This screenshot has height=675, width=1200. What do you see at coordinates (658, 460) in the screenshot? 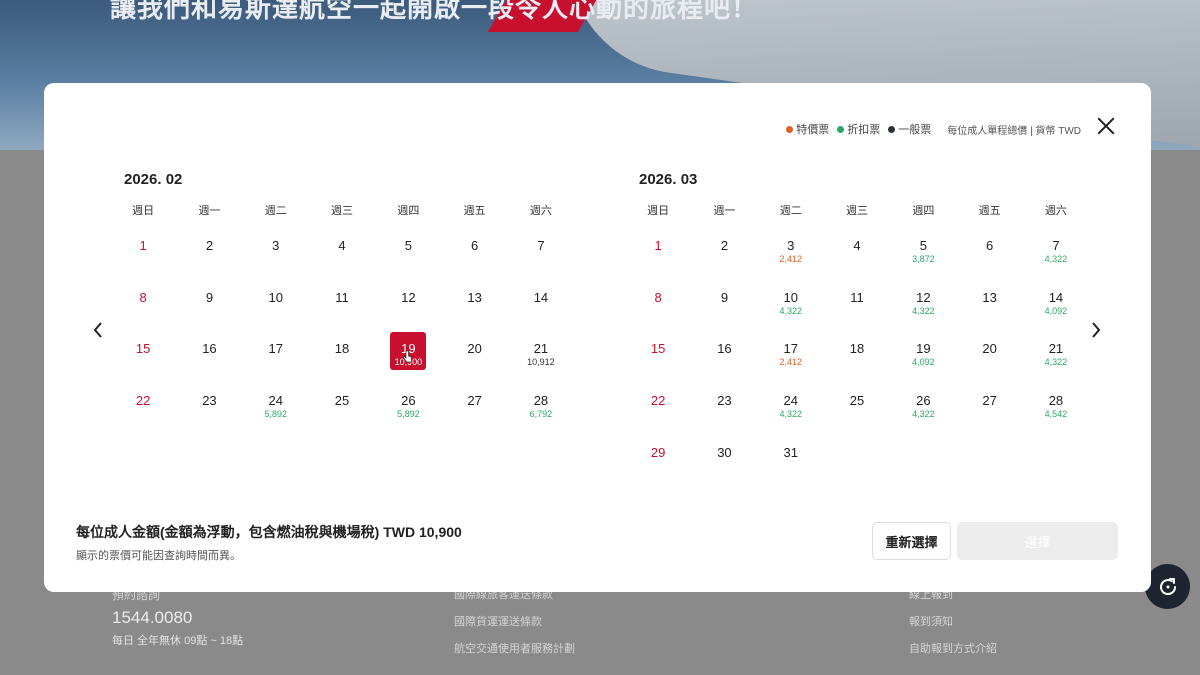
I see `day-cell: 29` at bounding box center [658, 460].